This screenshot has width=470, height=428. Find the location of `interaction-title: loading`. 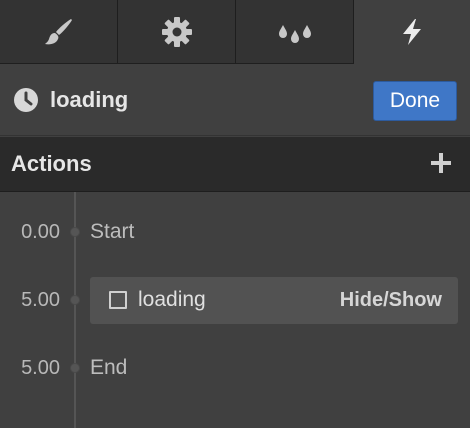

interaction-title: loading is located at coordinates (89, 99).